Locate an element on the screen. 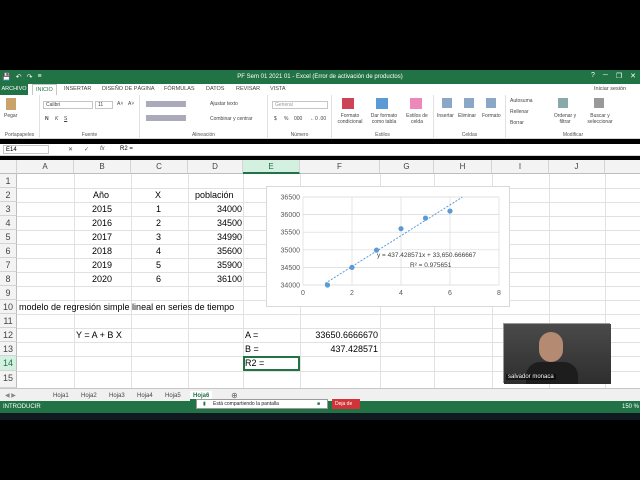 This screenshot has width=640, height=480. clear-button: Borrar is located at coordinates (517, 123).